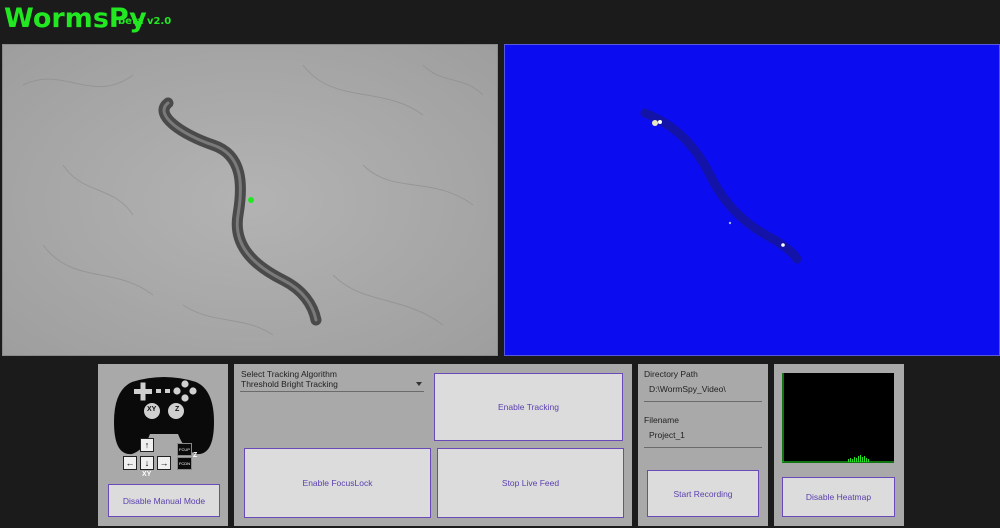 The height and width of the screenshot is (528, 1000). I want to click on gamepad-icon, so click(164, 416).